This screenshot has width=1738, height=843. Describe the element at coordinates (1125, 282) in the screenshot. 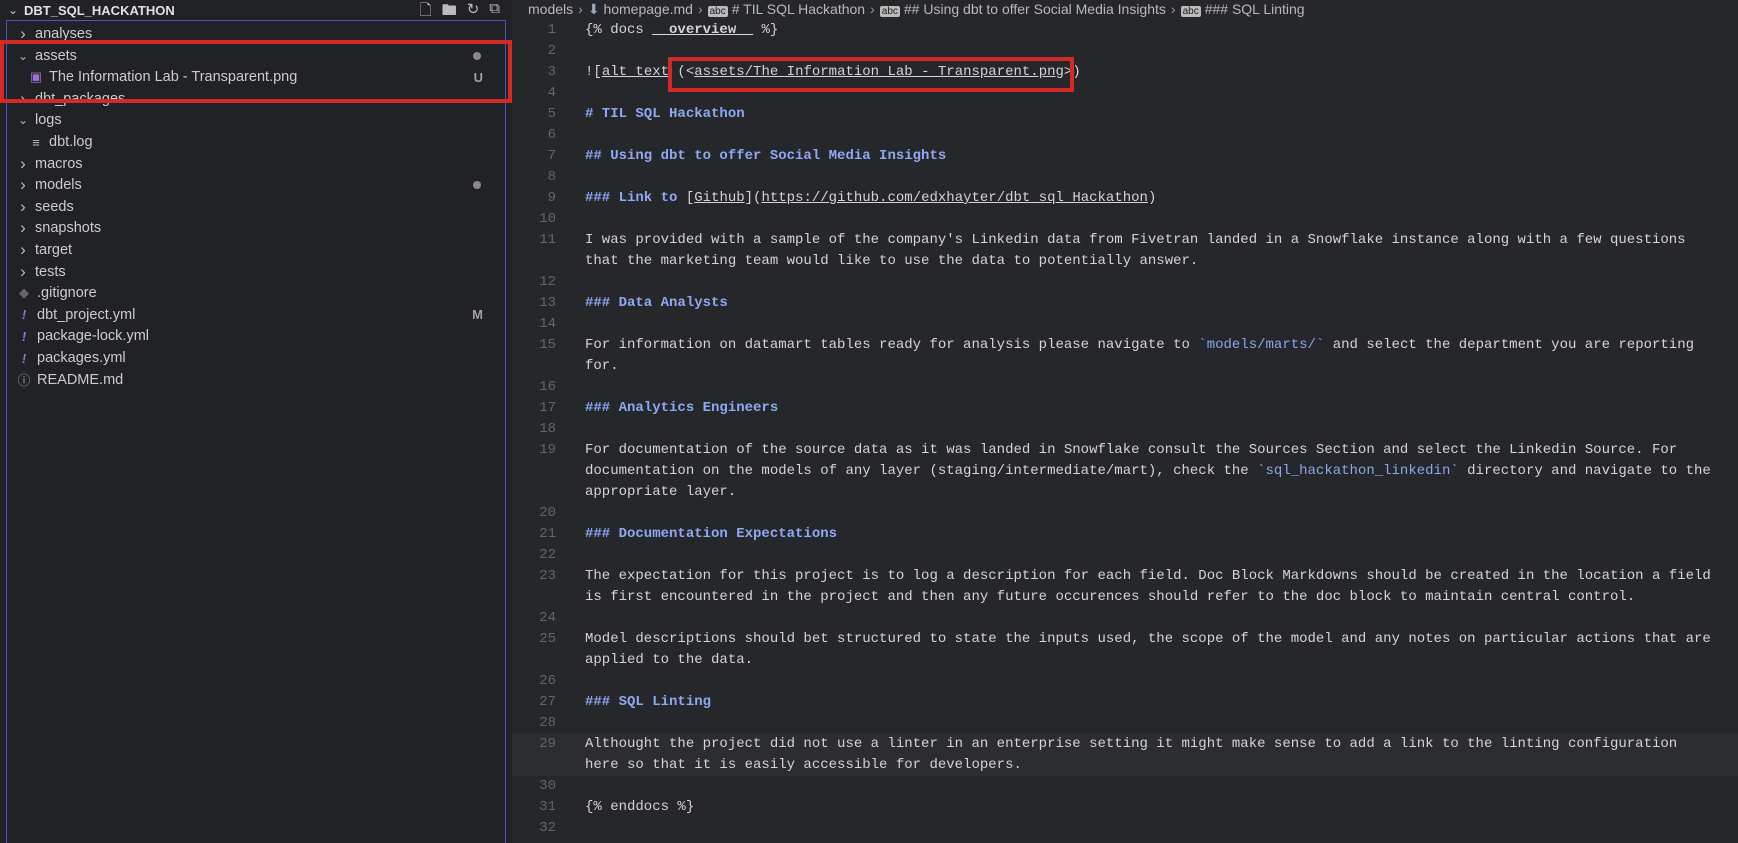

I see `code-line: 12` at that location.